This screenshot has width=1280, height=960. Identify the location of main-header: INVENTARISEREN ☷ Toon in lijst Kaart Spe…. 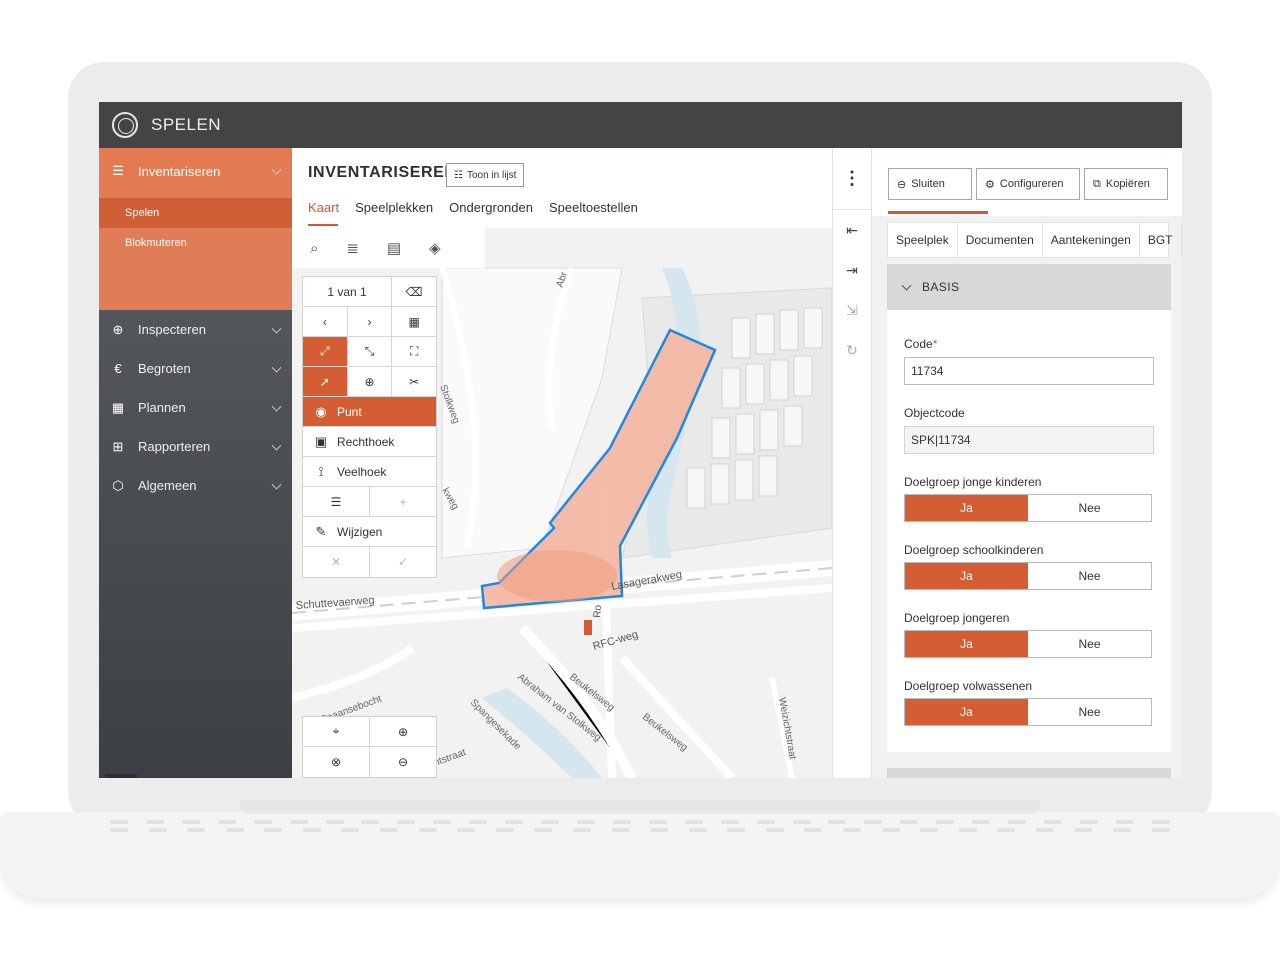
(562, 188).